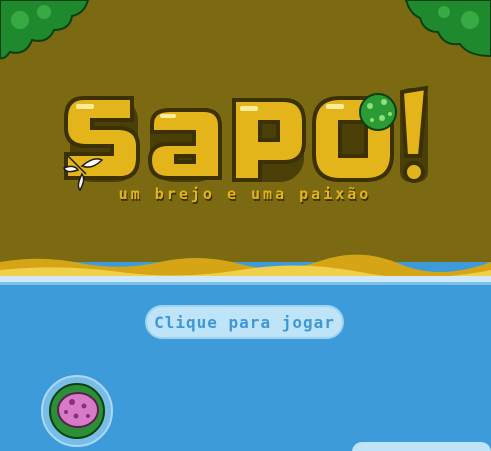 The width and height of the screenshot is (491, 451). Describe the element at coordinates (378, 112) in the screenshot. I see `green-frog-icon` at that location.